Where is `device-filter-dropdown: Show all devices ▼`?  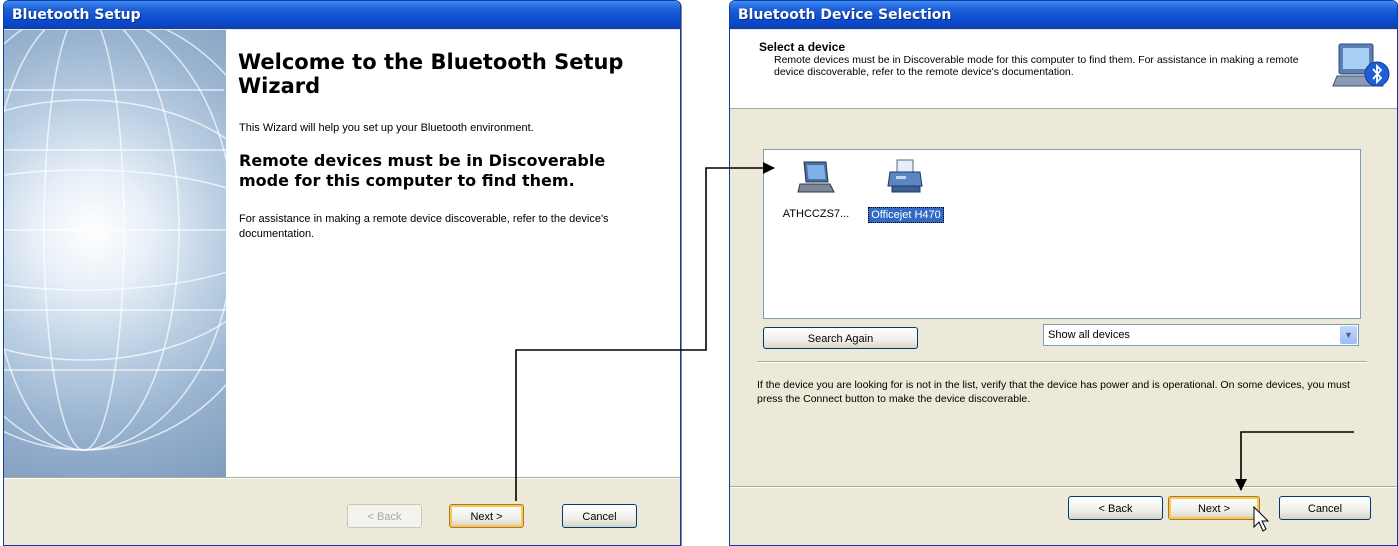
device-filter-dropdown: Show all devices ▼ is located at coordinates (1201, 335).